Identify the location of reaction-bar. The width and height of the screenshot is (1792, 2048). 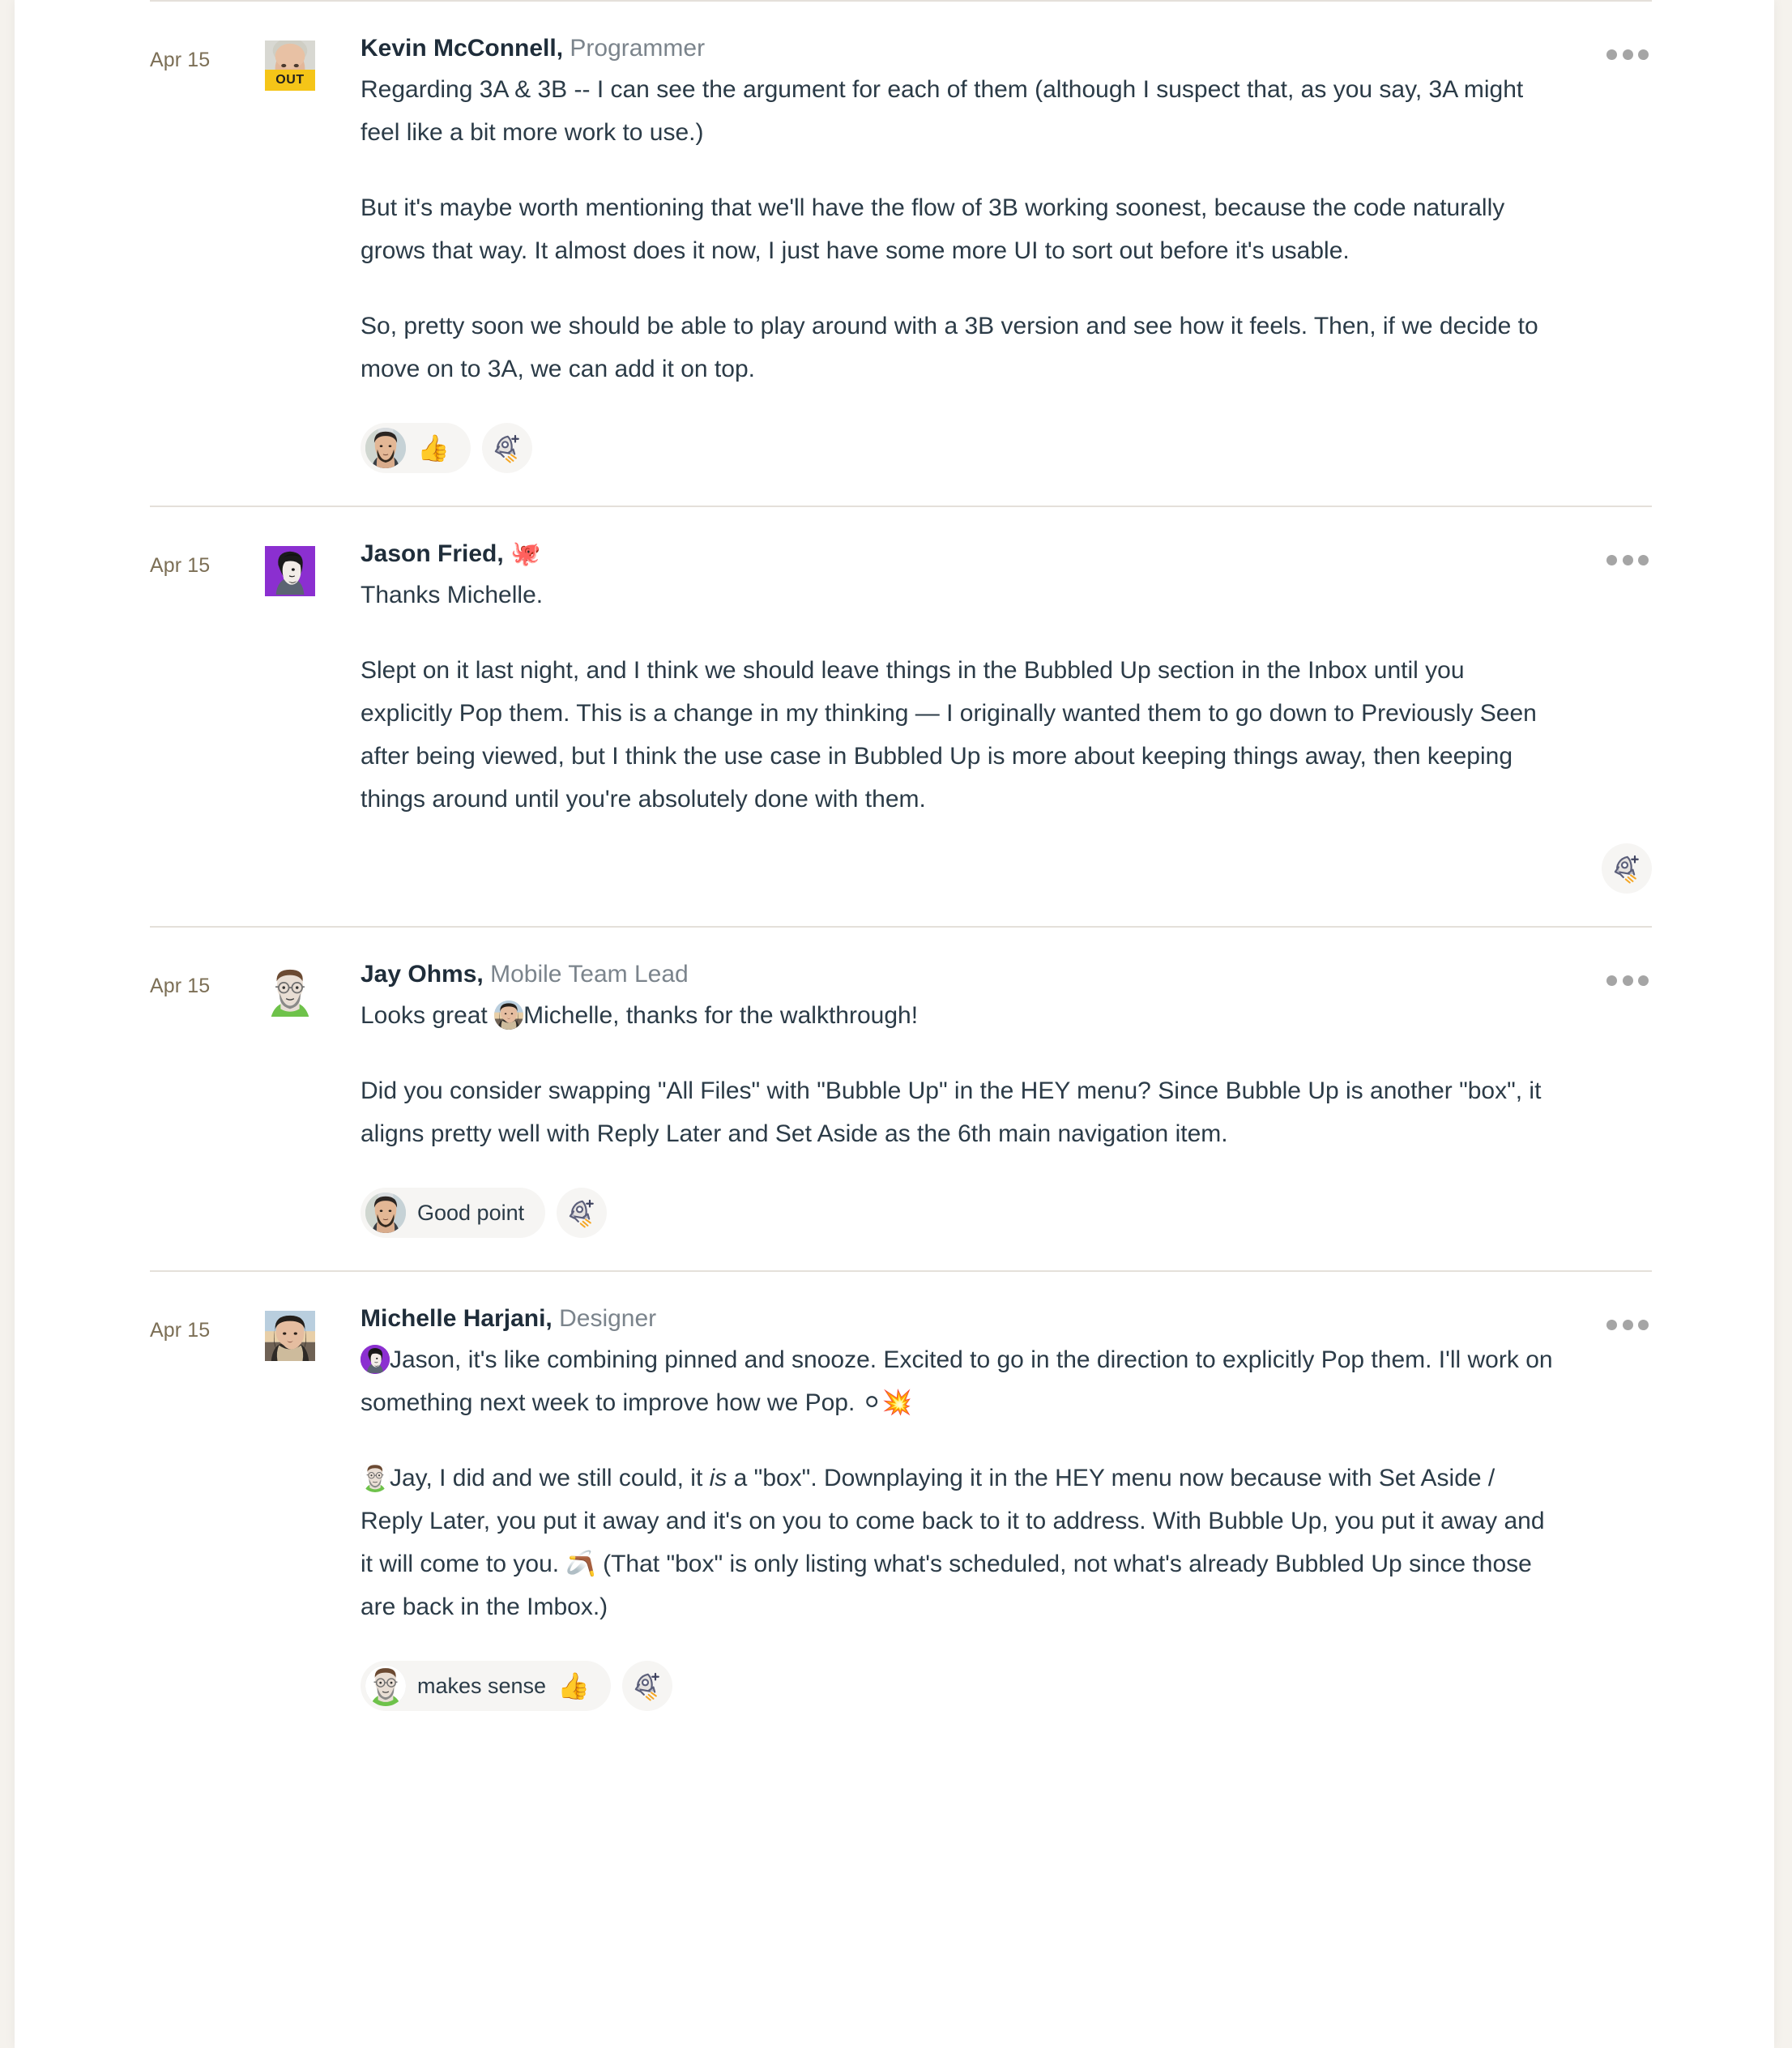
(1006, 868).